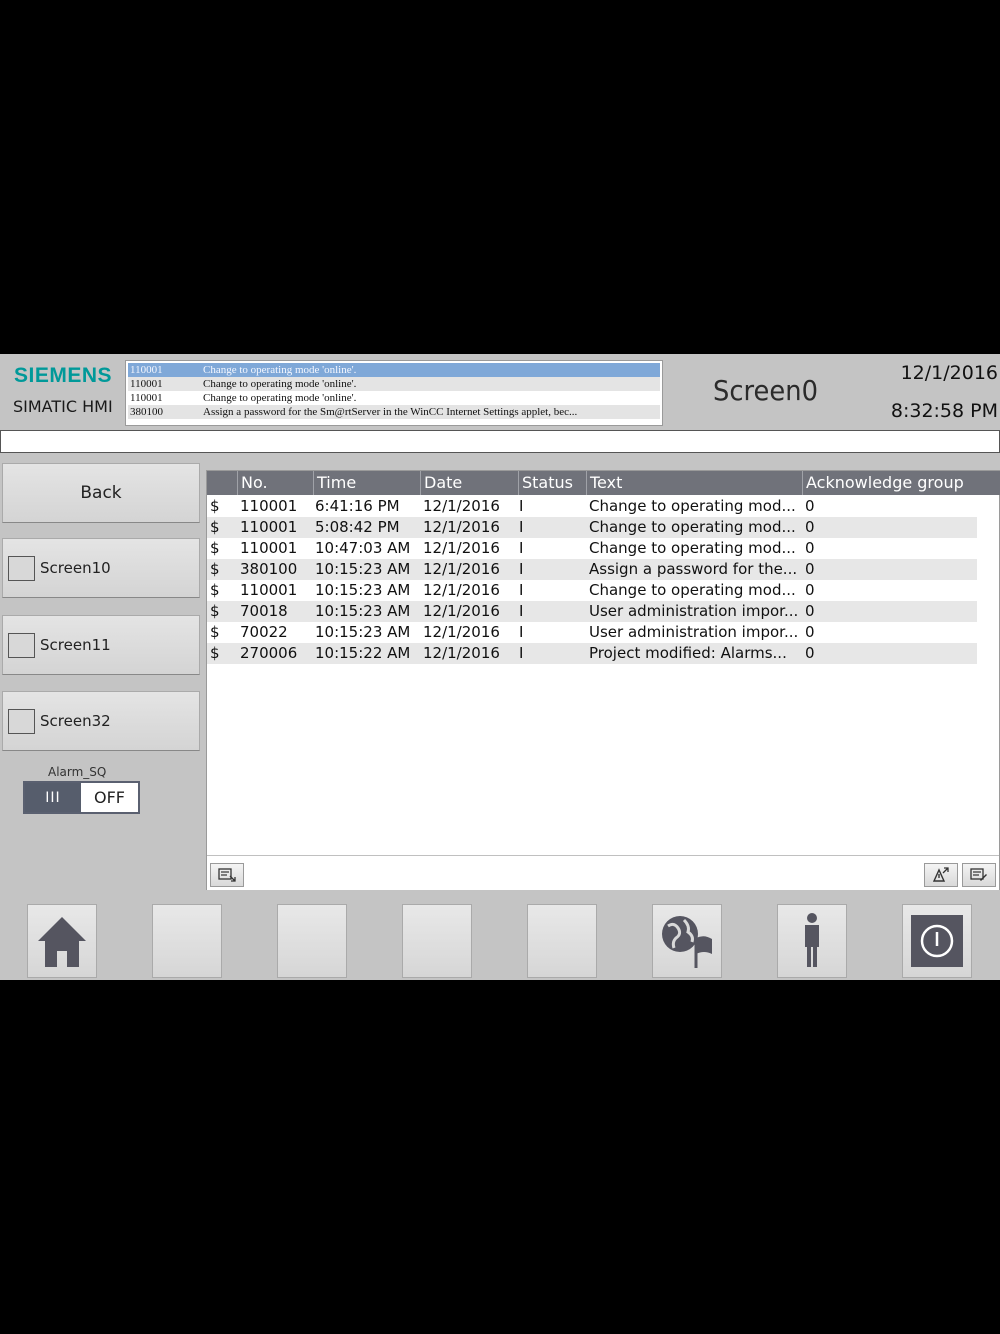  I want to click on screen10-checkbox-icon, so click(21, 568).